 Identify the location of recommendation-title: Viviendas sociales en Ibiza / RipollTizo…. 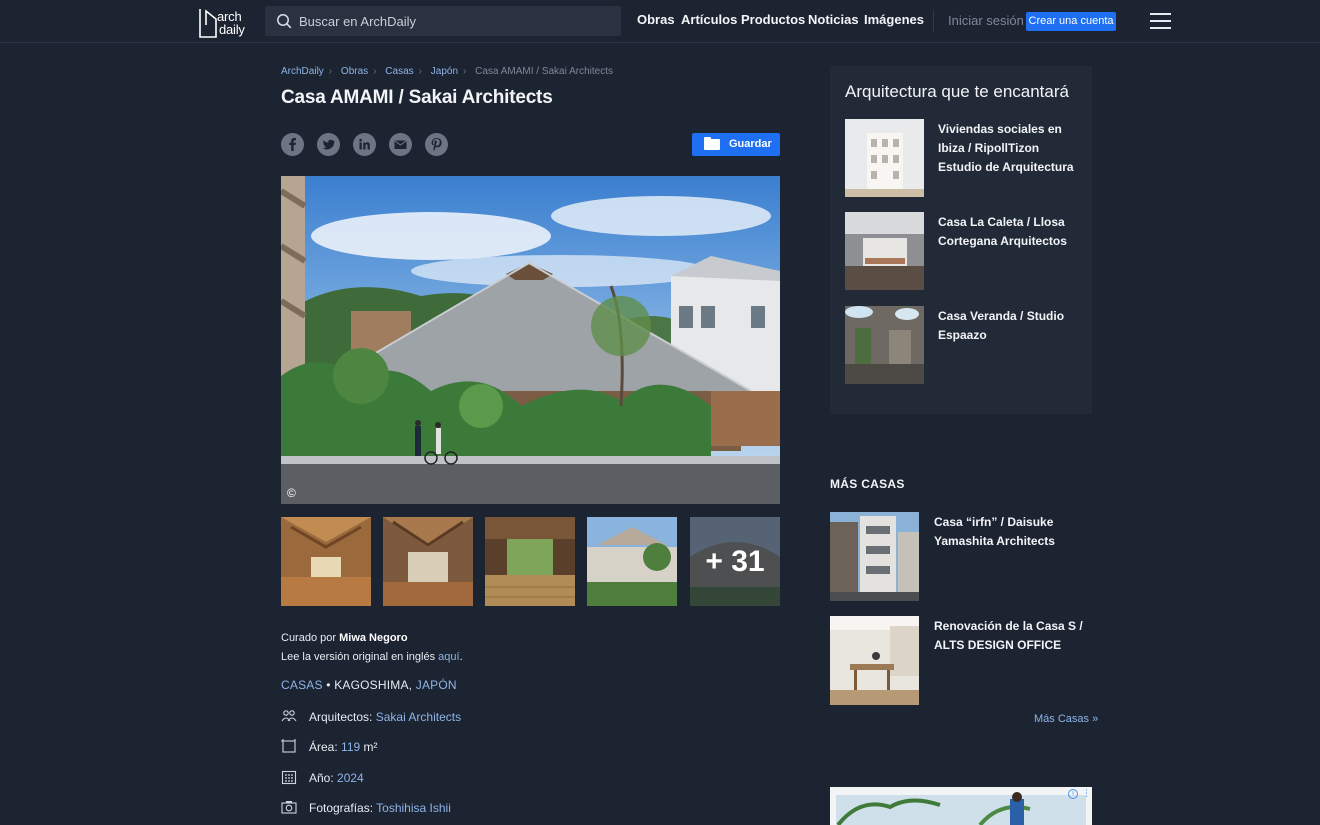
(1006, 148).